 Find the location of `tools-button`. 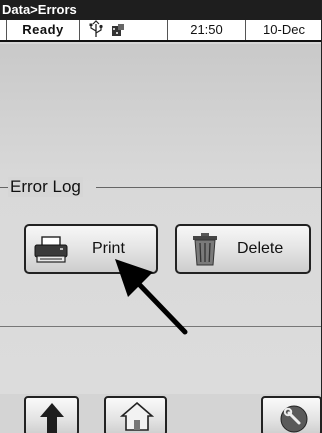

tools-button is located at coordinates (291, 414).